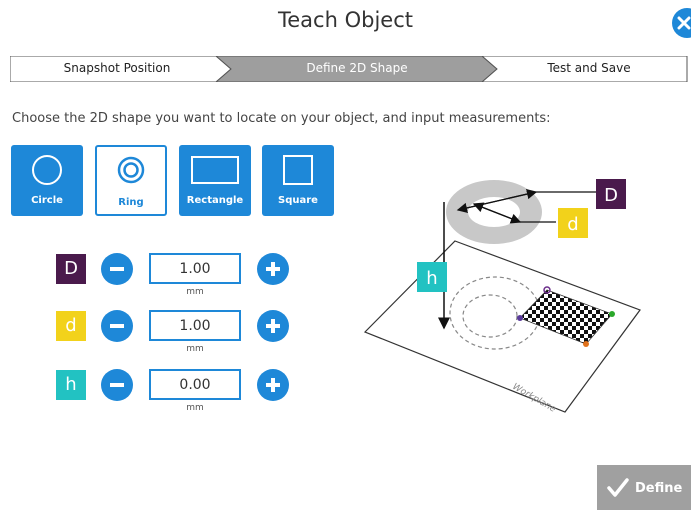  I want to click on value-D-input: 1.00, so click(195, 268).